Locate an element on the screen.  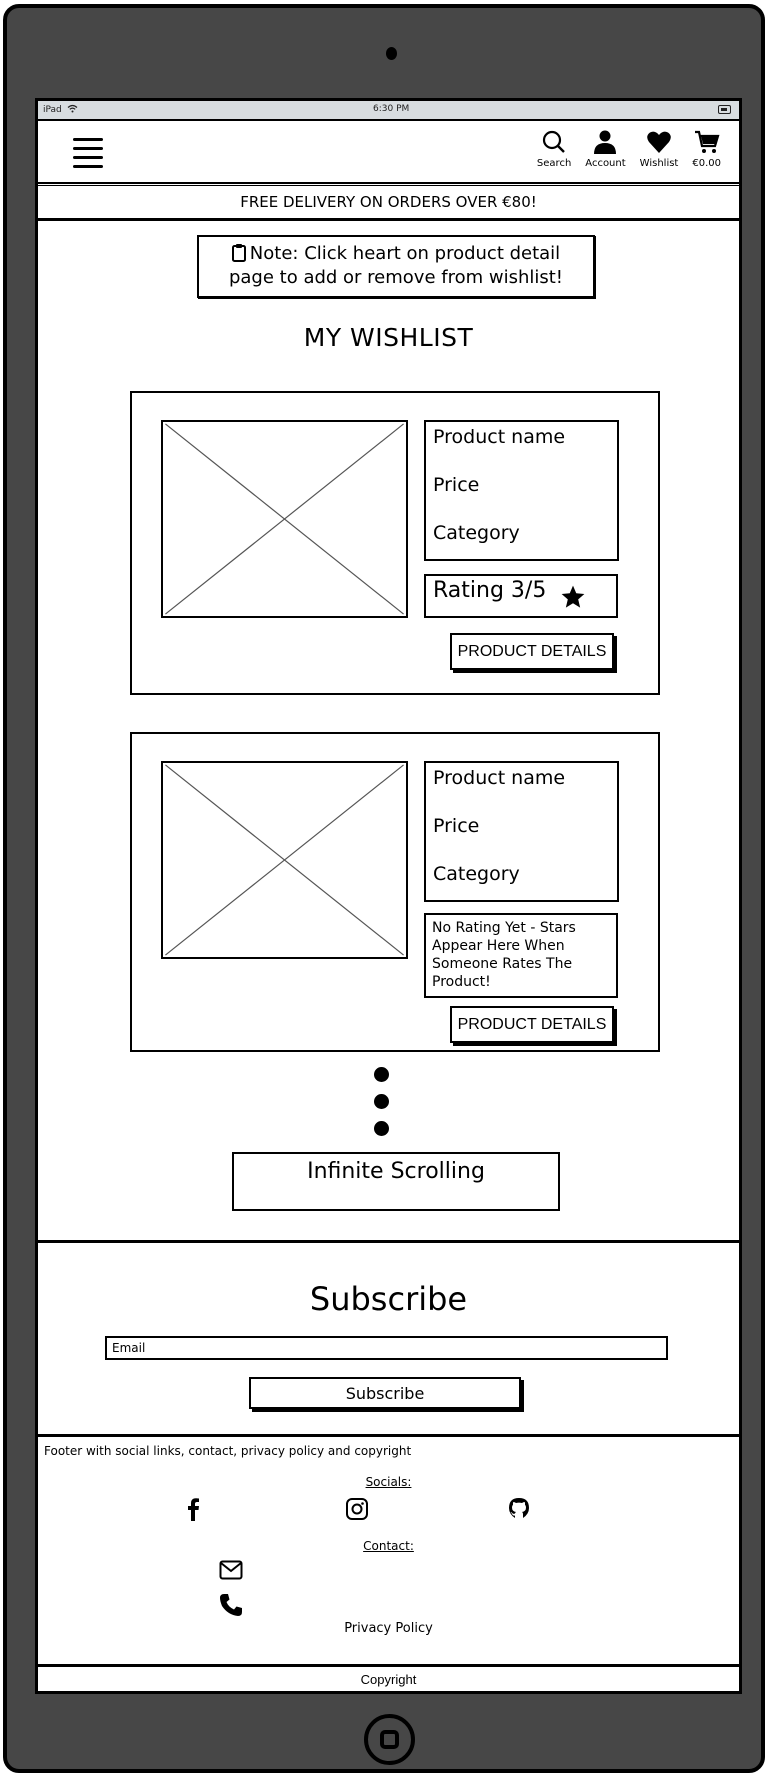
nav-wishlist-label: Wishlist is located at coordinates (659, 163).